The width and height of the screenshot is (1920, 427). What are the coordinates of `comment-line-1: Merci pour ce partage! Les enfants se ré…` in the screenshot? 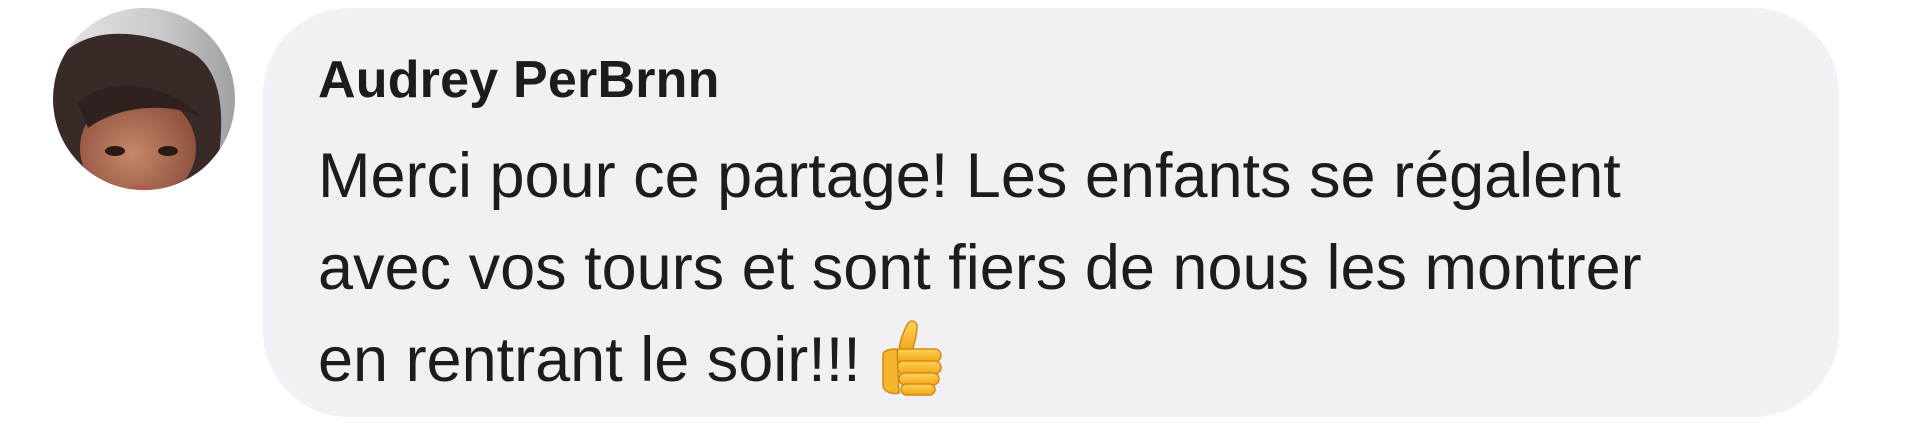 It's located at (969, 176).